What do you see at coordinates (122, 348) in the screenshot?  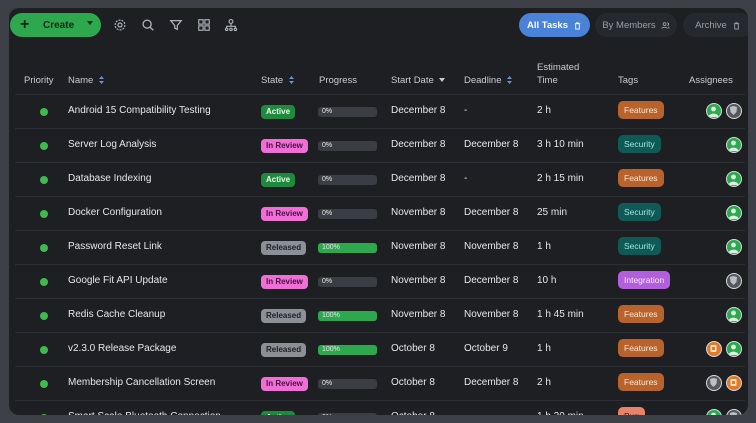 I see `task-name: v2.3.0 Release Package` at bounding box center [122, 348].